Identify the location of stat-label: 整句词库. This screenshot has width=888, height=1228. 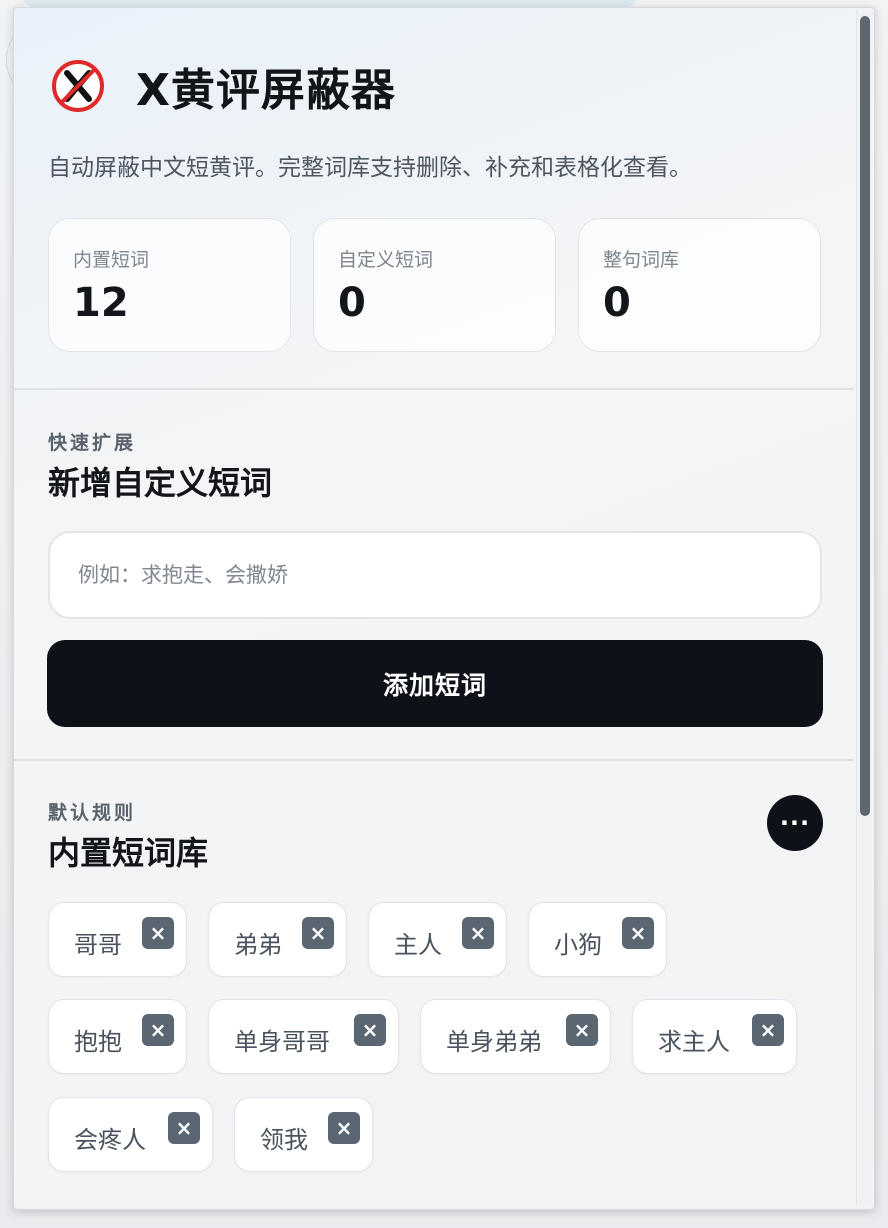
(641, 260).